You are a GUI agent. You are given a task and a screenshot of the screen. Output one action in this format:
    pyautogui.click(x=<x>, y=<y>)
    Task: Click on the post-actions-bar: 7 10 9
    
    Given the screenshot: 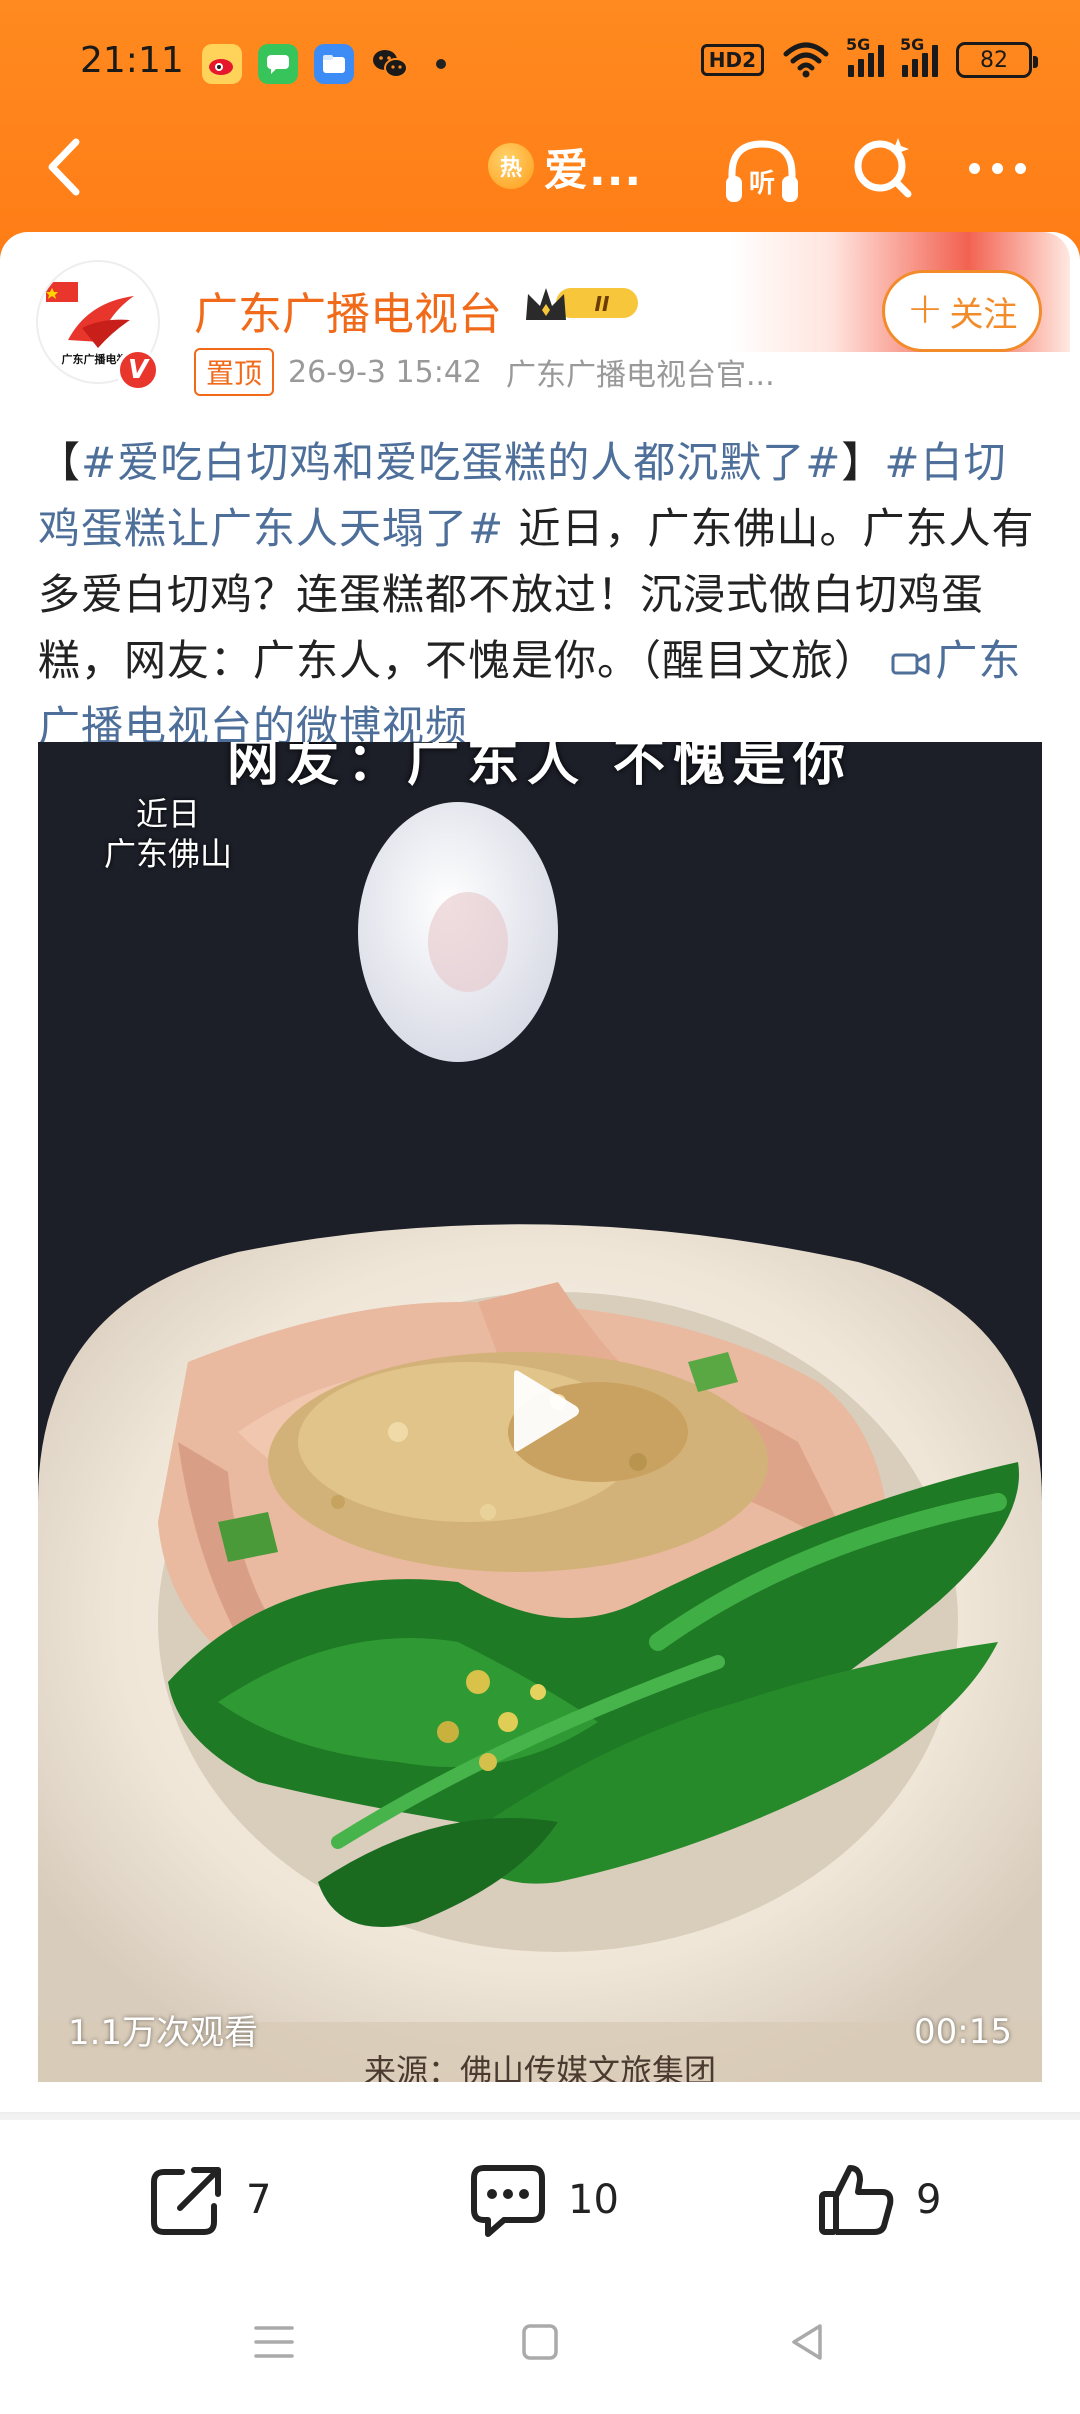 What is the action you would take?
    pyautogui.click(x=540, y=2195)
    